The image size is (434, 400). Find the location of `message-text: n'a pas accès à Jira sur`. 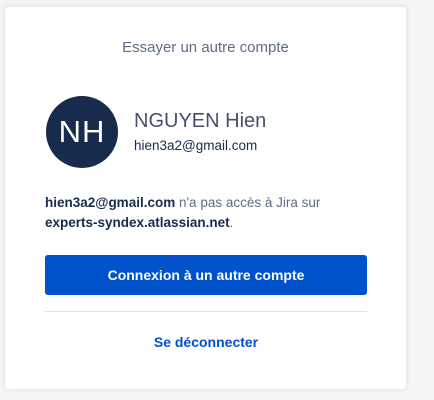

message-text: n'a pas accès à Jira sur is located at coordinates (248, 202).